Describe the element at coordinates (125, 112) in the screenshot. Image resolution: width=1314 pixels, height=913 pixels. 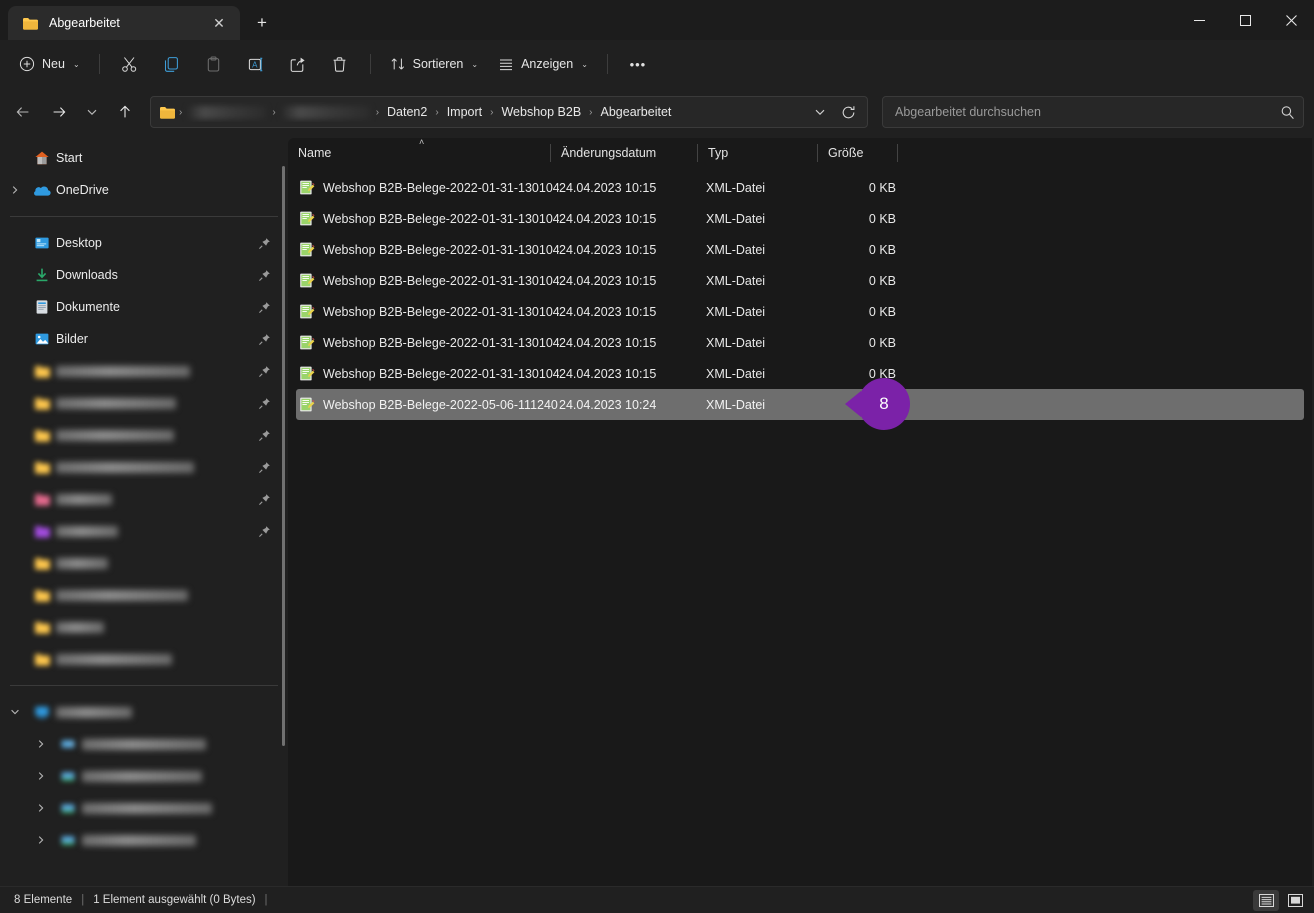
I see `up-button` at that location.